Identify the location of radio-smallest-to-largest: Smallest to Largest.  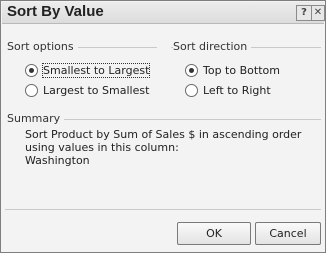
(88, 70).